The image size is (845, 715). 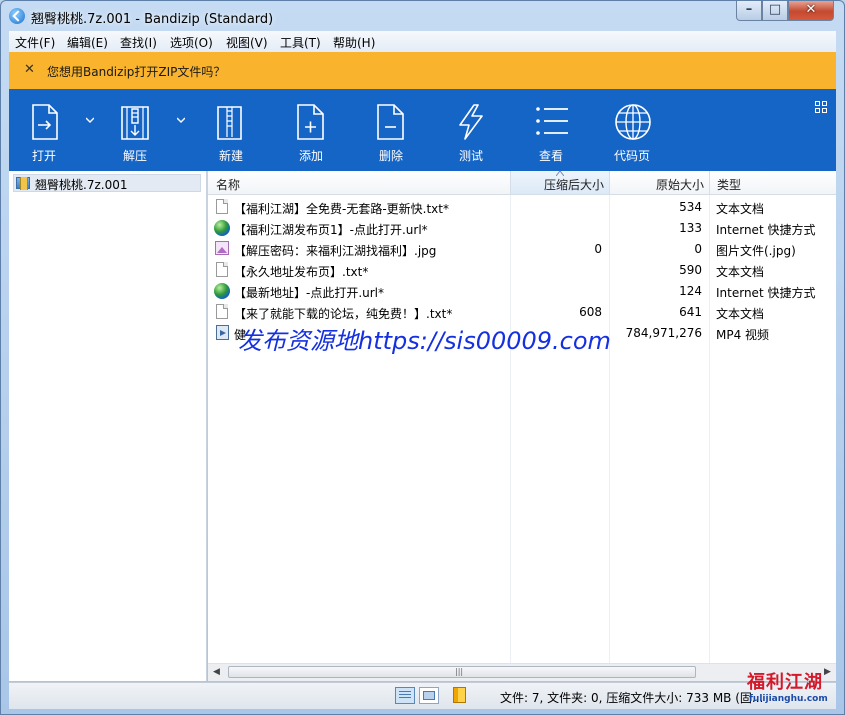 What do you see at coordinates (45, 122) in the screenshot?
I see `open-icon` at bounding box center [45, 122].